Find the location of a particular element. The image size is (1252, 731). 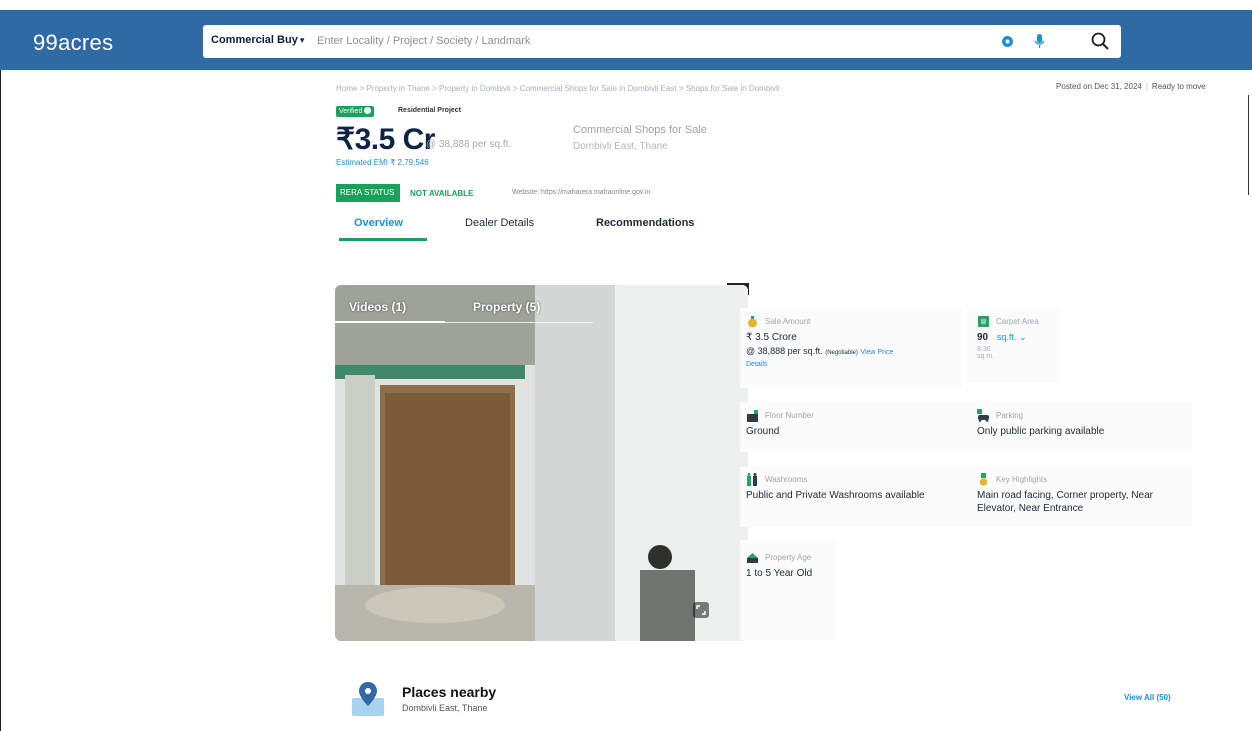

media-tab-property: Property (5) is located at coordinates (506, 307).